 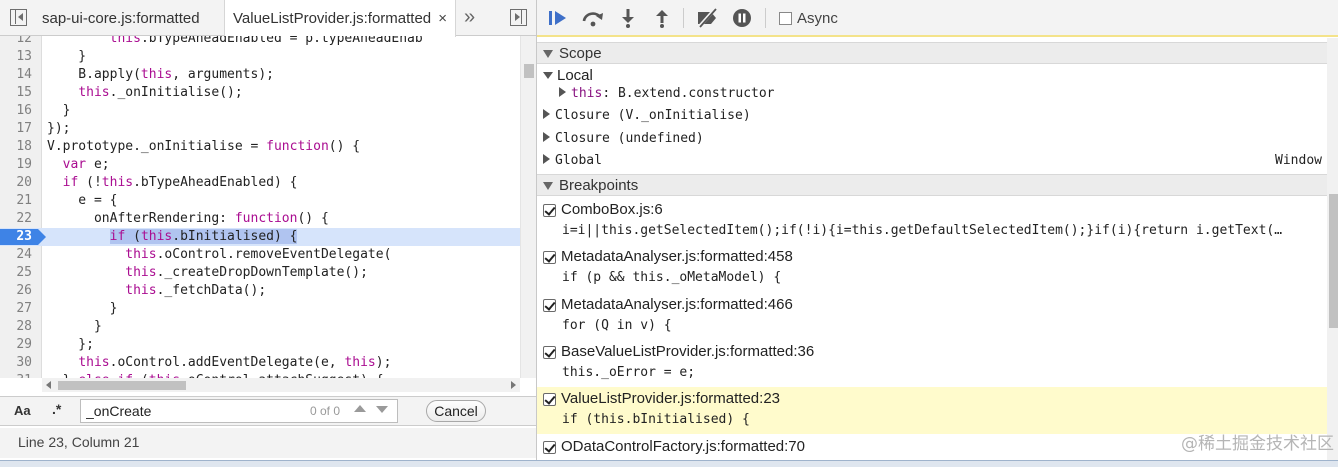 I want to click on step-into-icon, so click(x=628, y=18).